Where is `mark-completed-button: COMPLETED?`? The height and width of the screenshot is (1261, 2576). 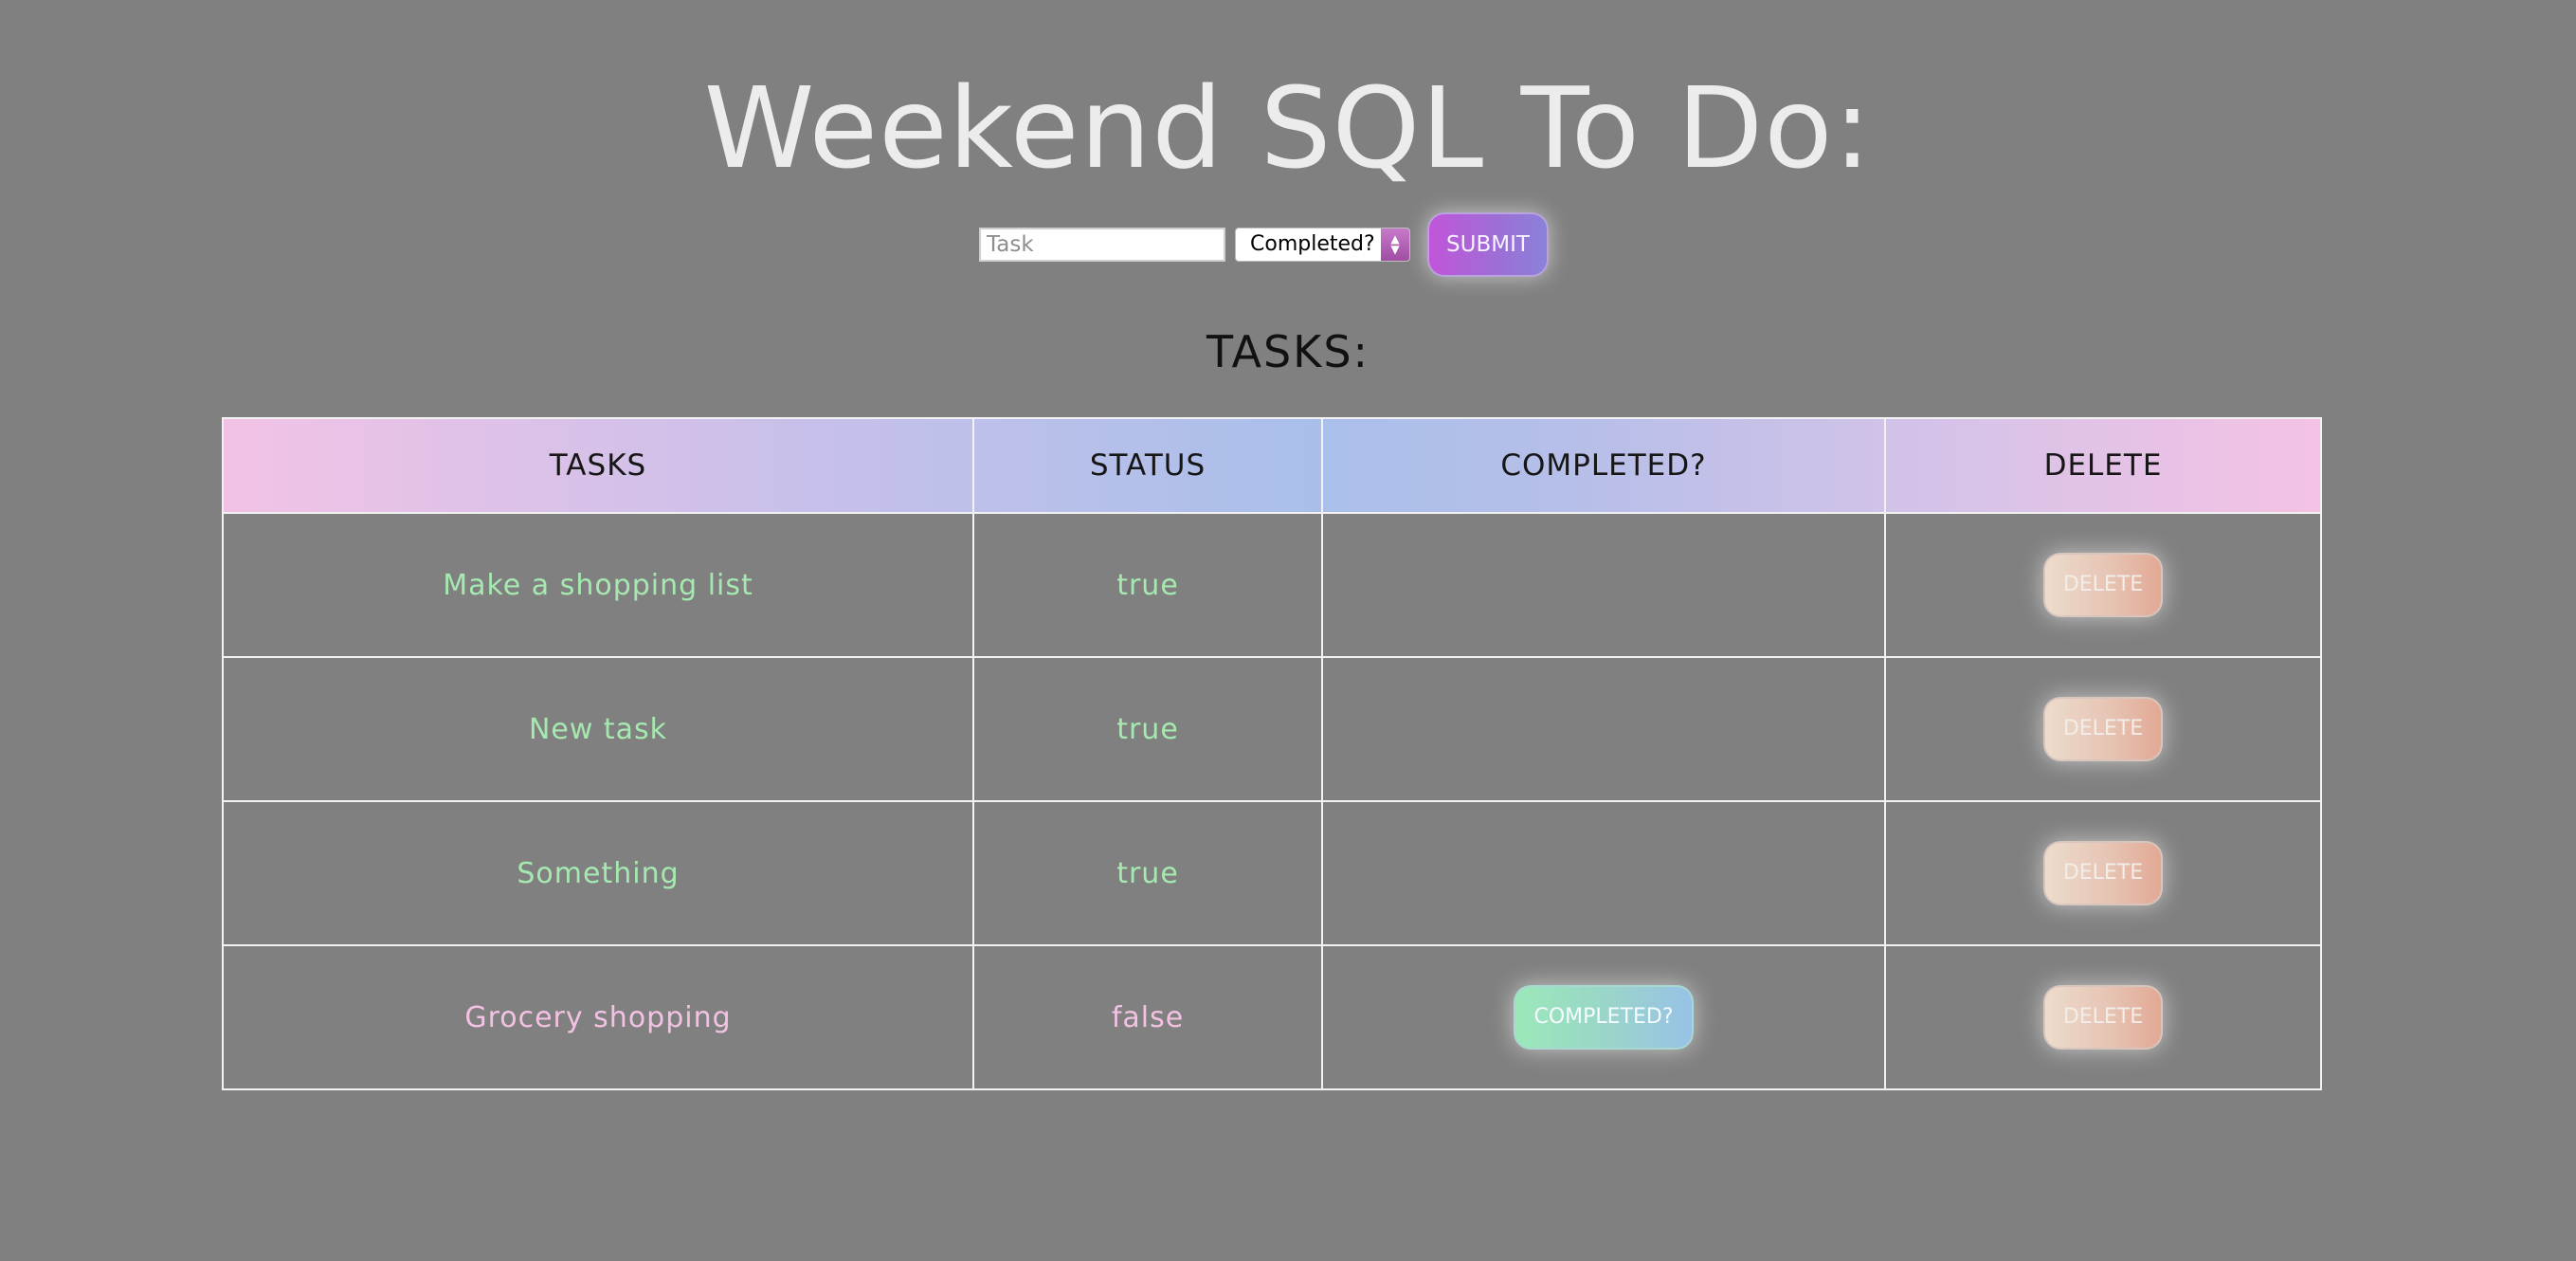
mark-completed-button: COMPLETED? is located at coordinates (1604, 1018).